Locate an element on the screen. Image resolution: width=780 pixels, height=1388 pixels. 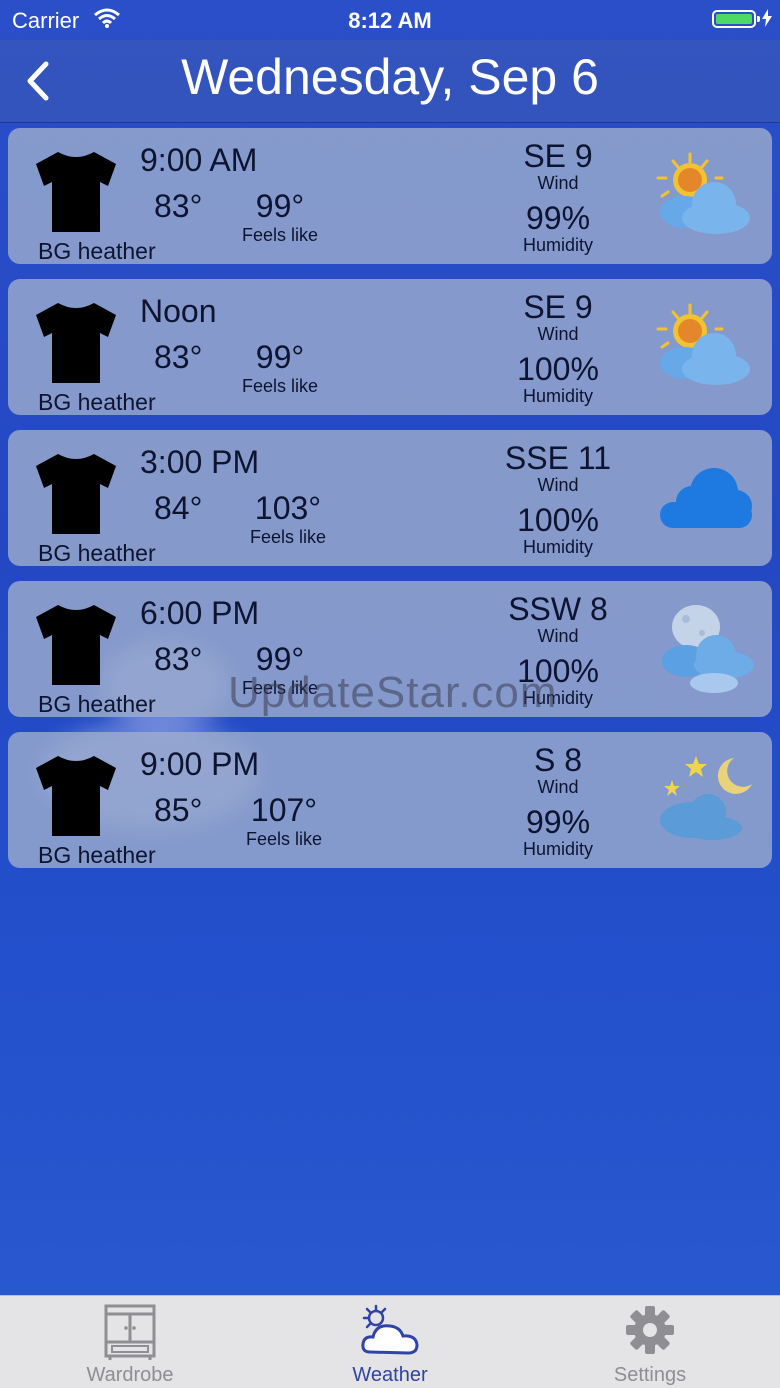
cloud-icon is located at coordinates (706, 498).